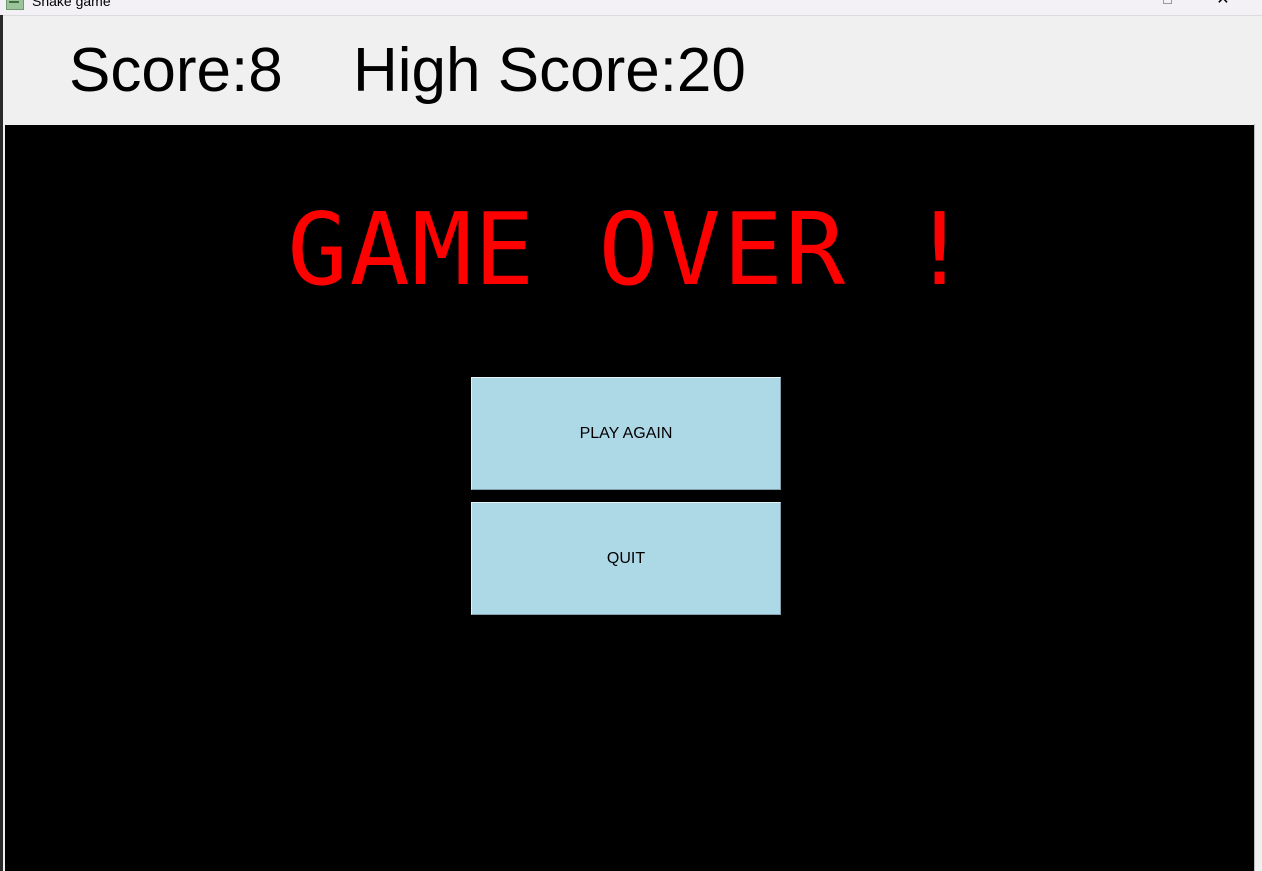  Describe the element at coordinates (626, 558) in the screenshot. I see `quit-button: QUIT` at that location.